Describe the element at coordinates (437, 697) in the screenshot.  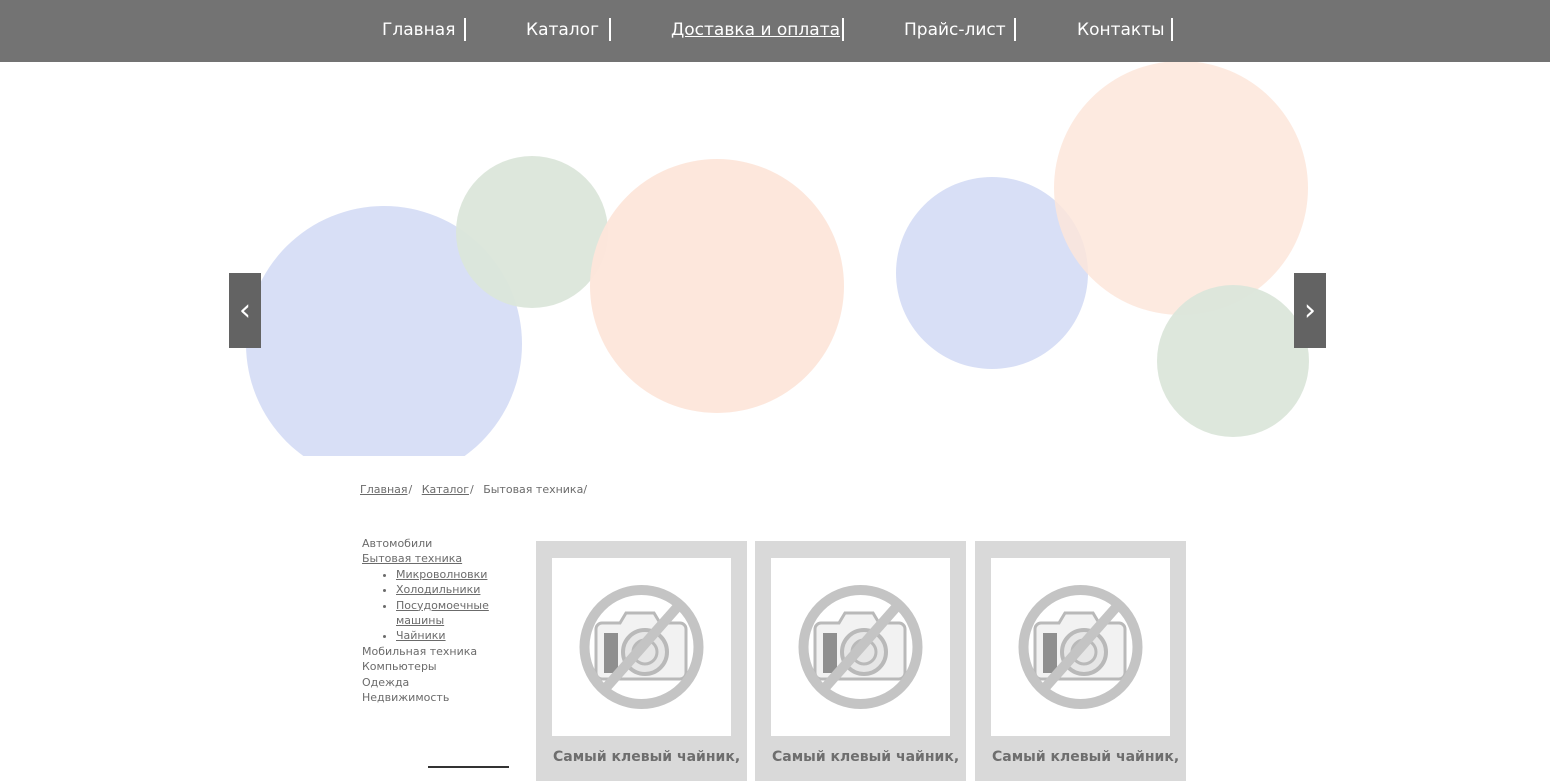
I see `category-real-estate: Недвижимость` at that location.